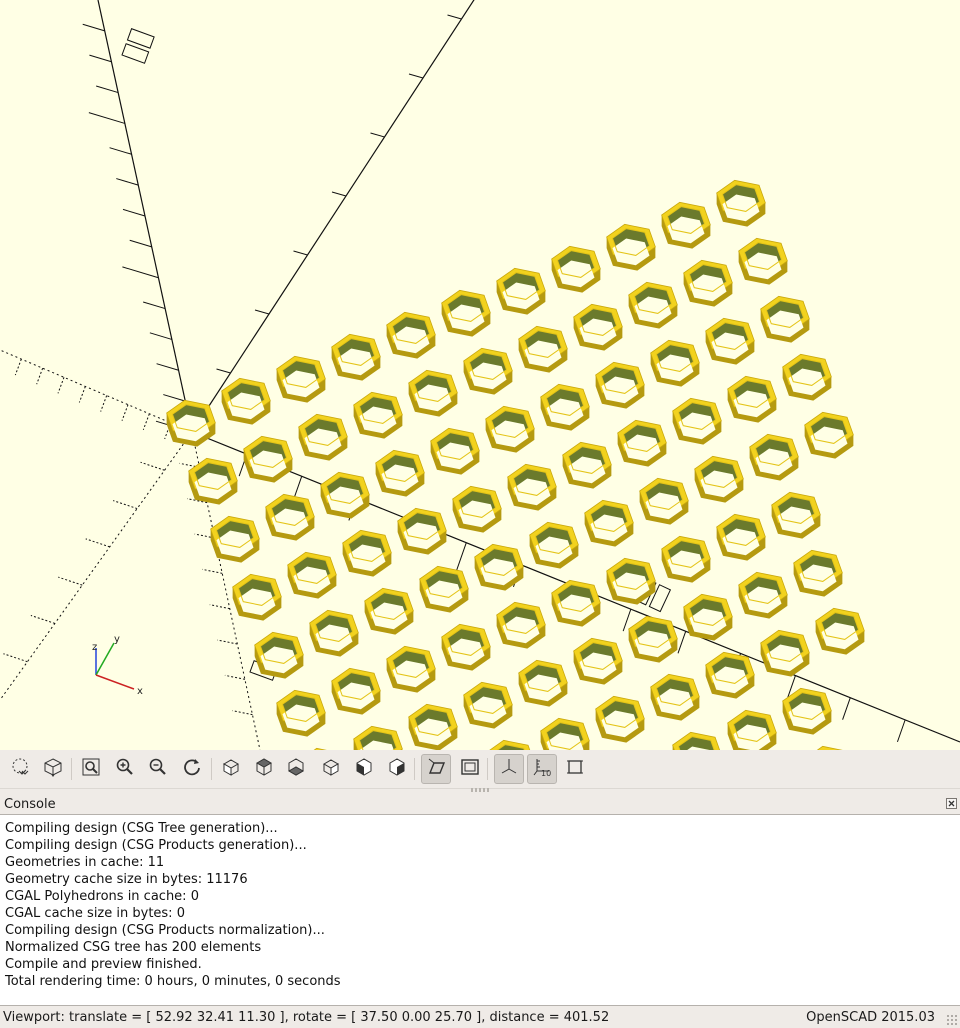 The height and width of the screenshot is (1028, 960). I want to click on console-line: Geometries in cache: 11, so click(85, 862).